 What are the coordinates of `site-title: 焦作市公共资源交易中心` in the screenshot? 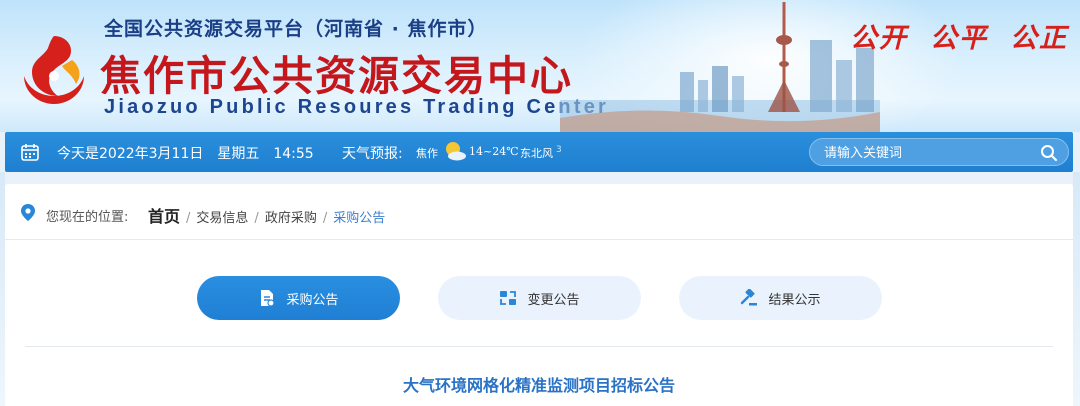 It's located at (336, 76).